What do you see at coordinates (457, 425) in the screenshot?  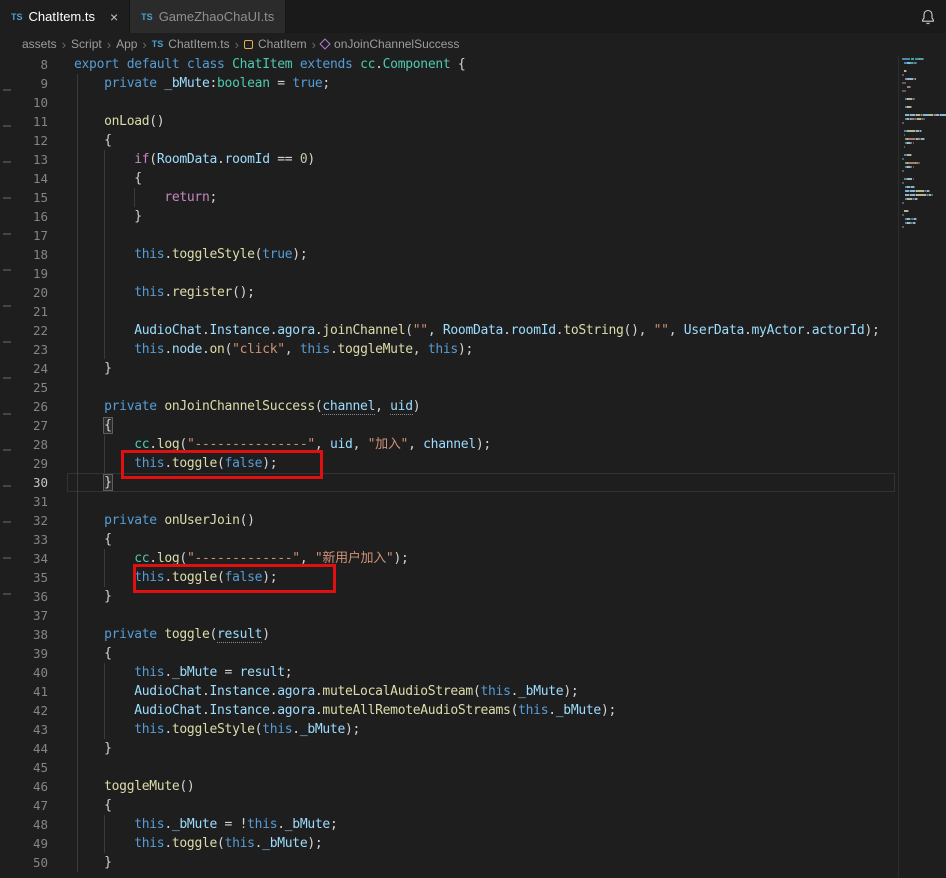 I see `code-line: 27 {` at bounding box center [457, 425].